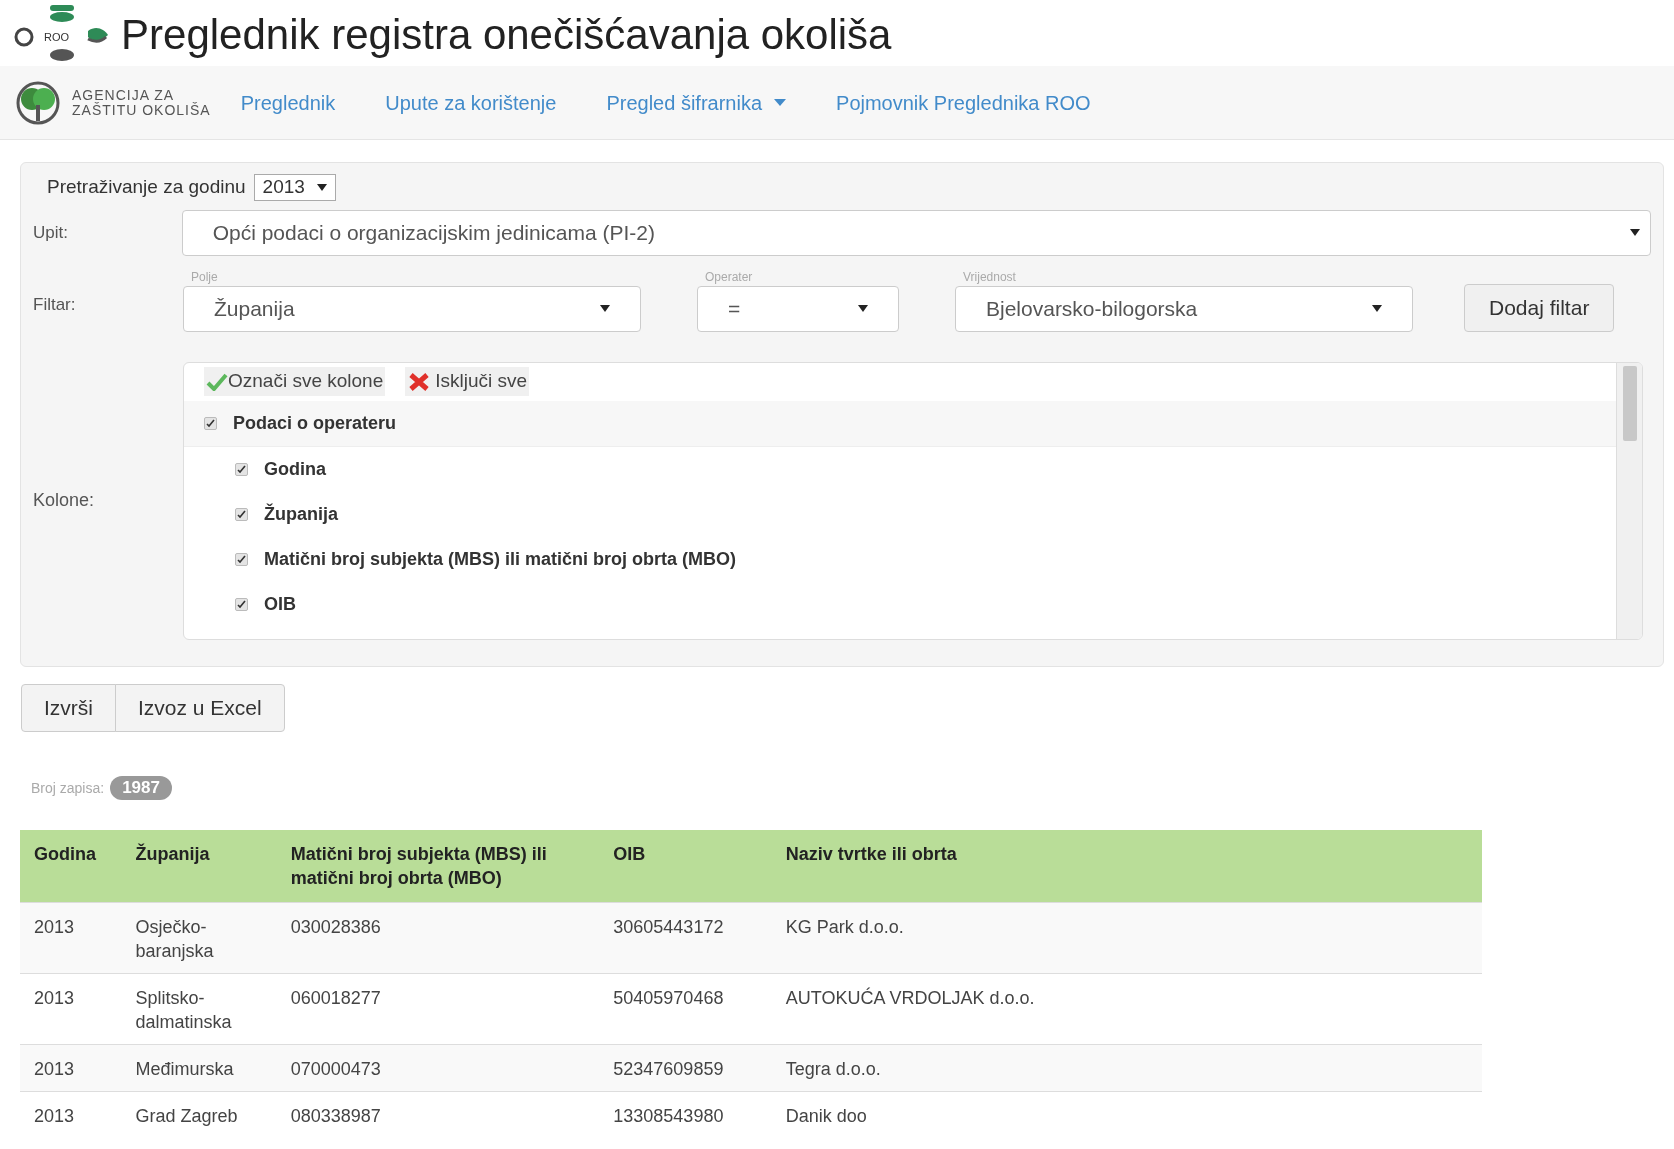  I want to click on table-cell: 060018277, so click(438, 1008).